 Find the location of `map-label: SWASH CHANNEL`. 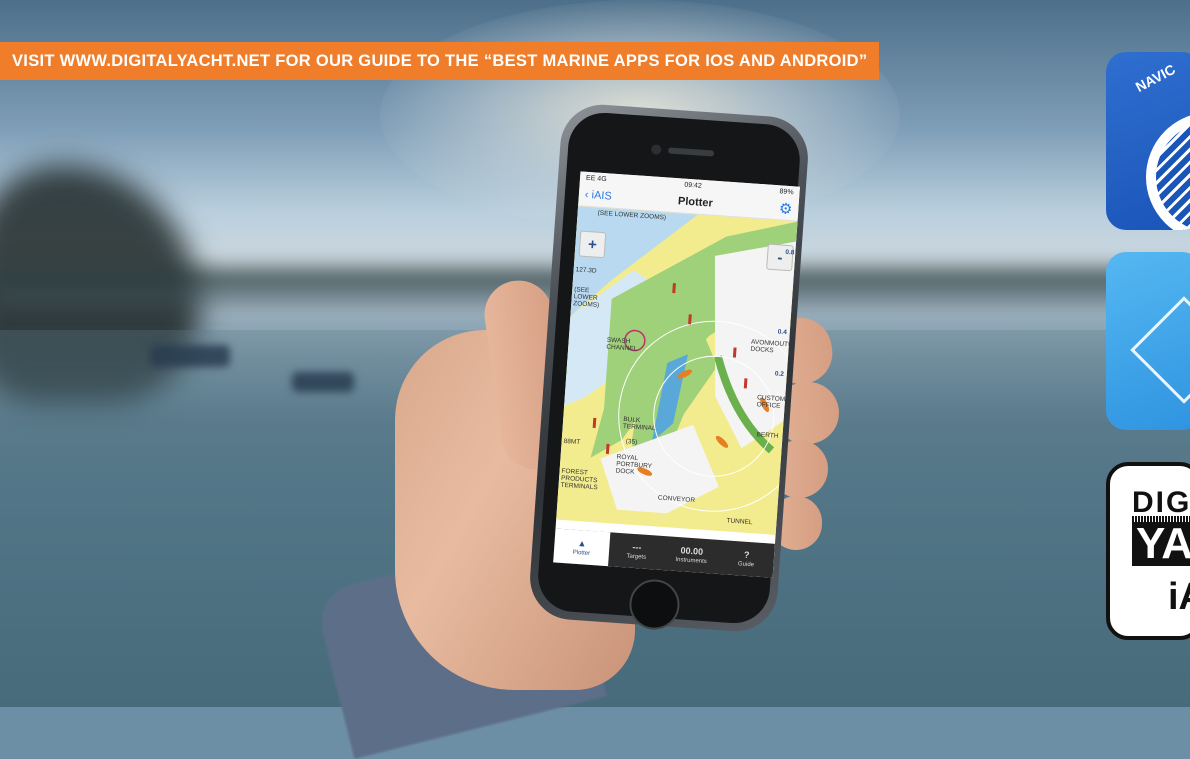

map-label: SWASH CHANNEL is located at coordinates (622, 344).